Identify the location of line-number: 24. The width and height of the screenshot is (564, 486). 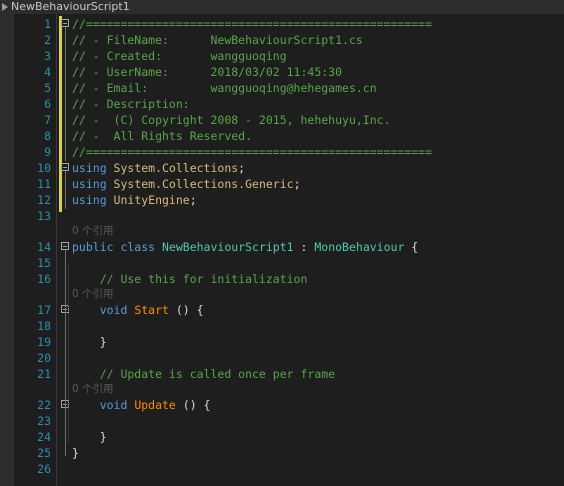
(44, 437).